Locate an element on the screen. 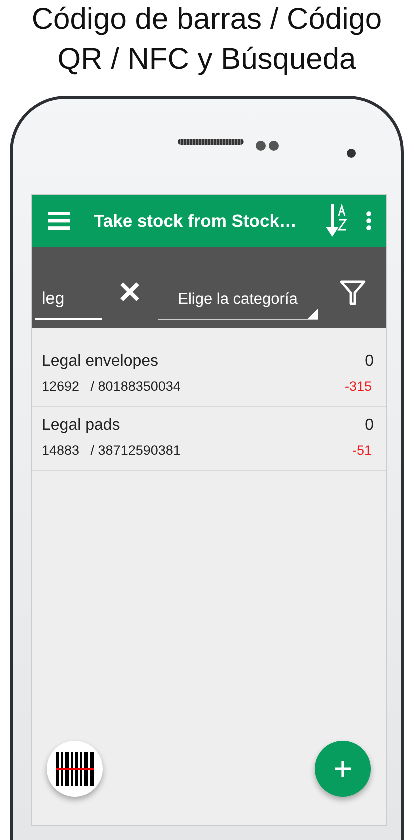 The image size is (414, 840). dropdown-arrow-icon is located at coordinates (313, 314).